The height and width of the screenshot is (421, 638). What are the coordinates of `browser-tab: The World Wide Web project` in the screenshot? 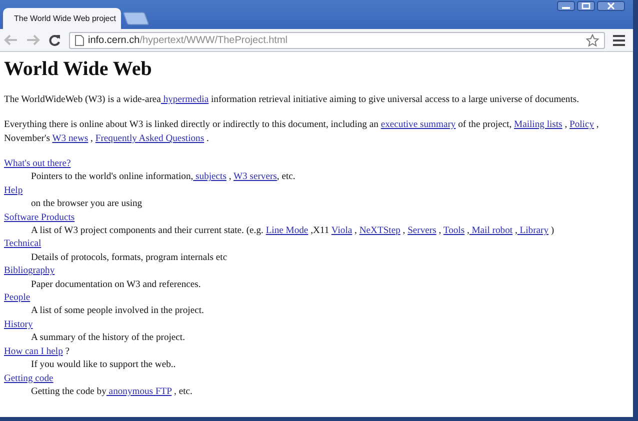 It's located at (62, 18).